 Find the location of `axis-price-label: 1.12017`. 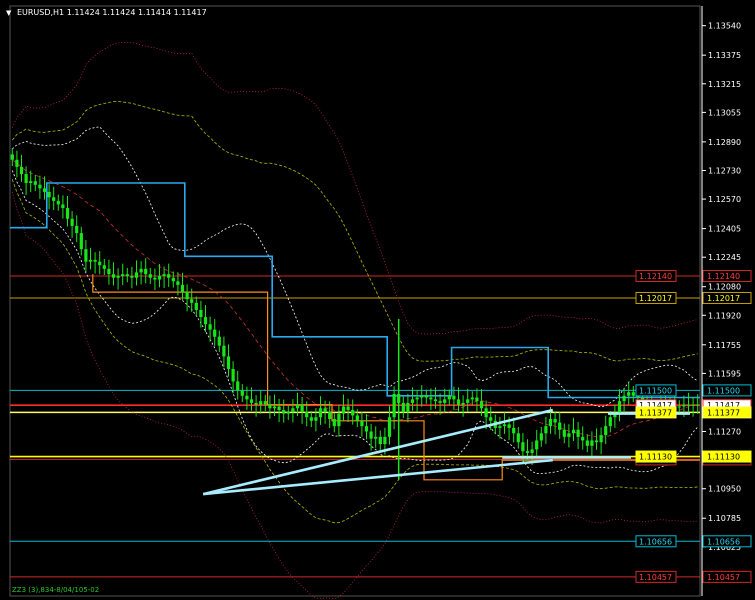

axis-price-label: 1.12017 is located at coordinates (723, 298).